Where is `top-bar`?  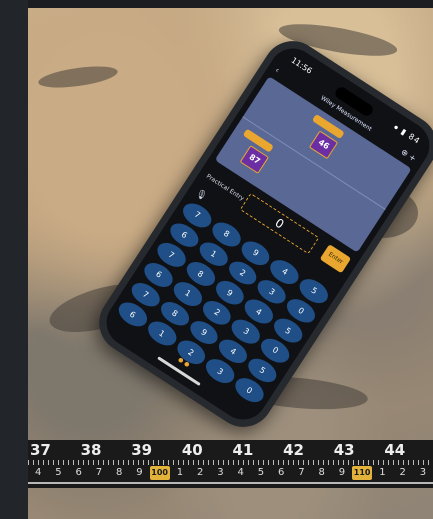
top-bar is located at coordinates (230, 4).